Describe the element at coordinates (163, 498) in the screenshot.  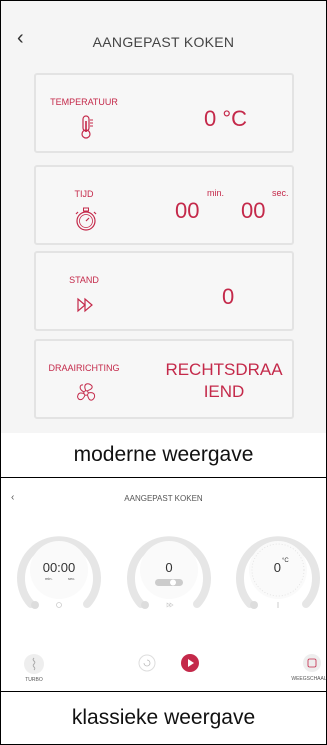
I see `classic-page-title: AANGEPAST KOKEN` at that location.